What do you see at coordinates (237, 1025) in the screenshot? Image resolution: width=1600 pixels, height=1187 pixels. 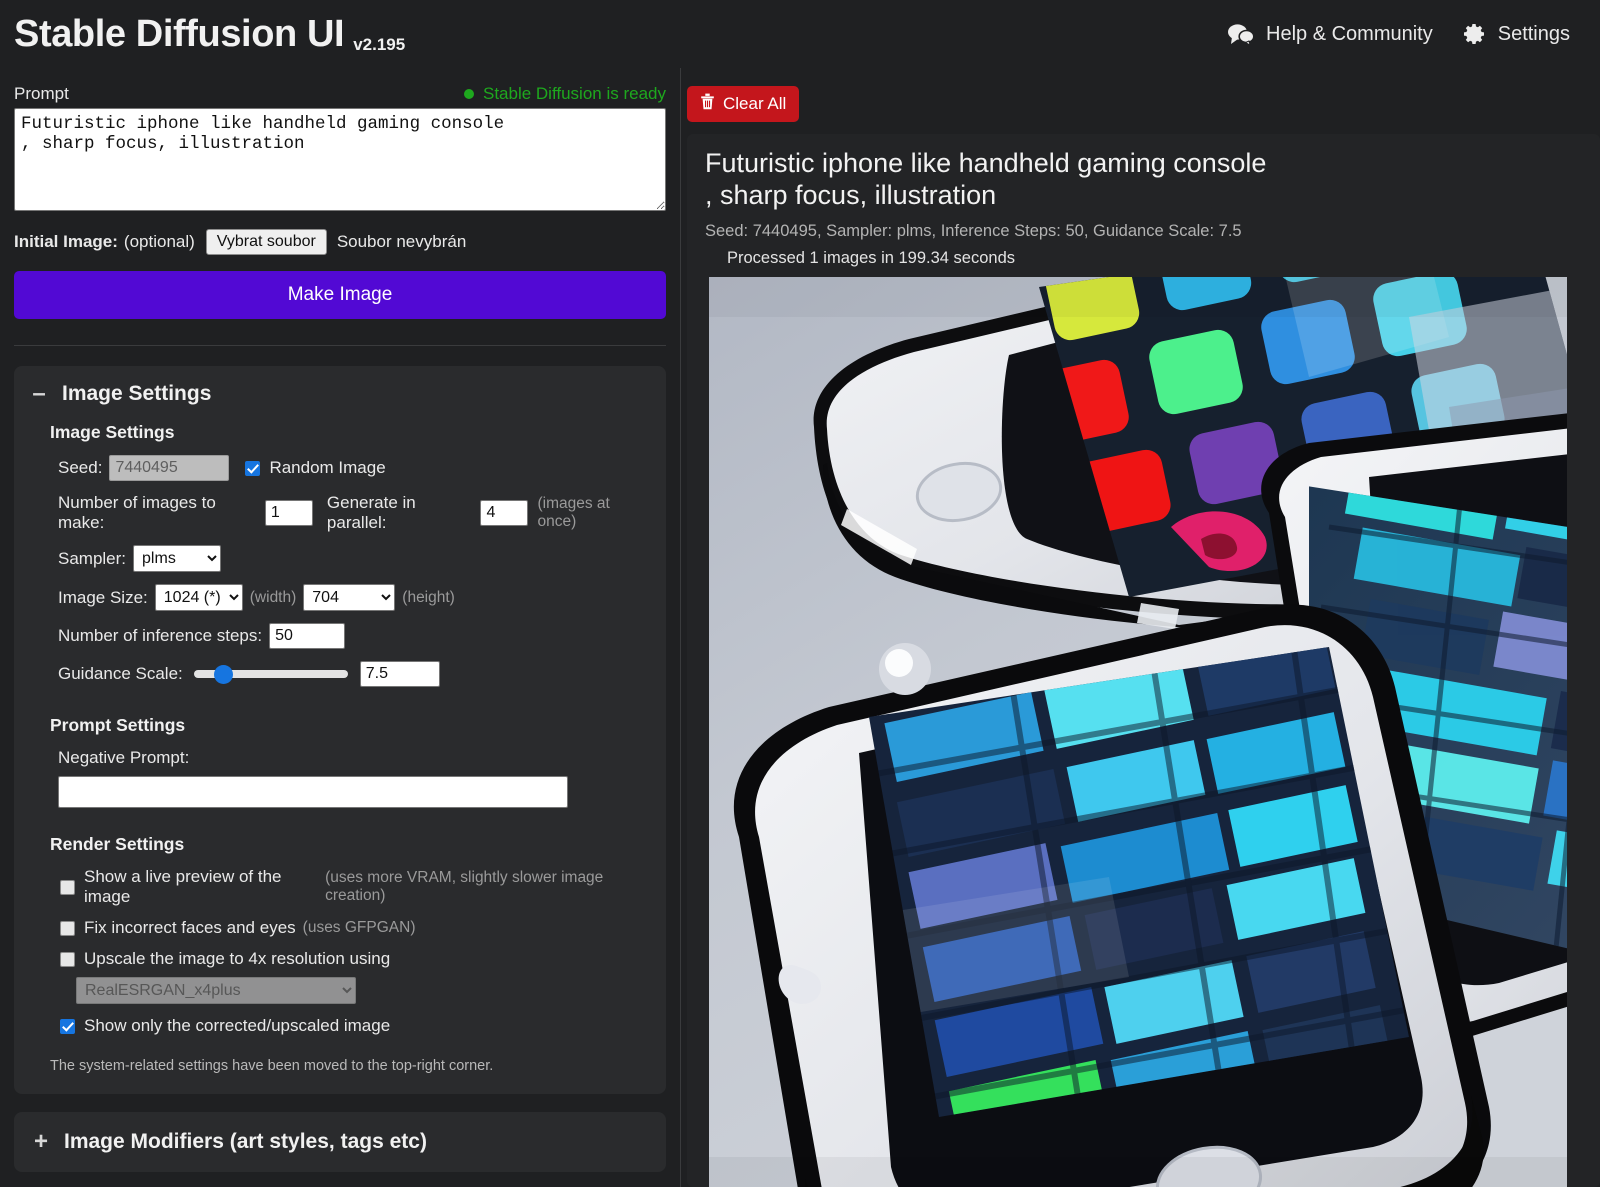 I see `show-only-upscaled-label: Show only the corrected/upscaled image` at bounding box center [237, 1025].